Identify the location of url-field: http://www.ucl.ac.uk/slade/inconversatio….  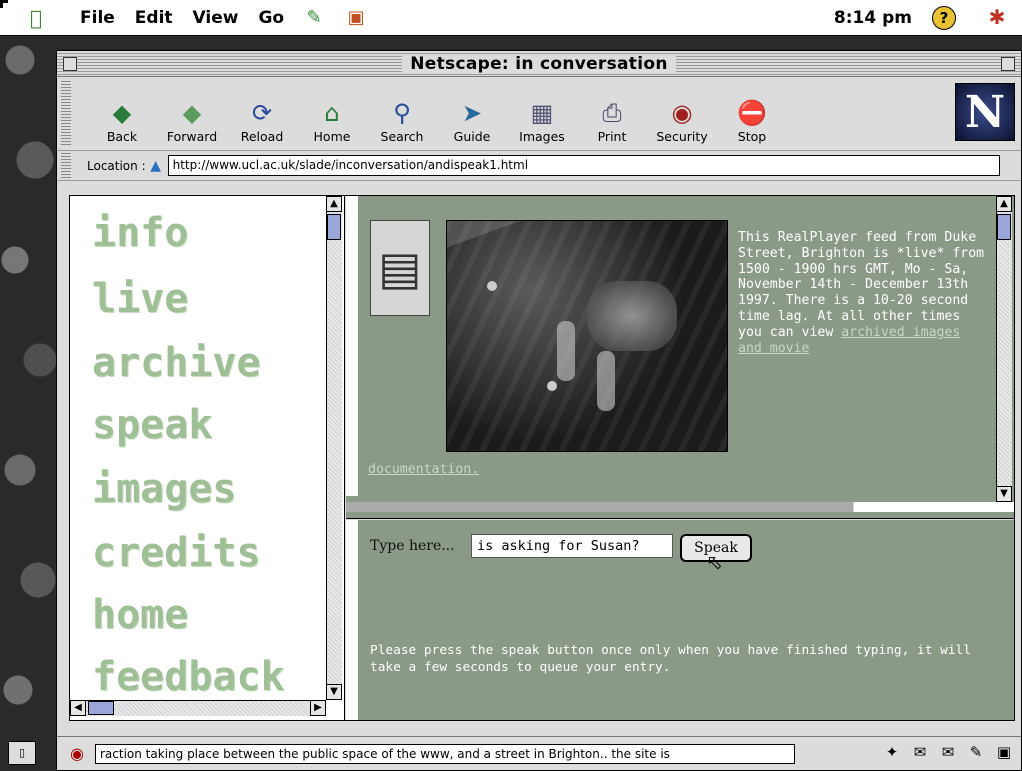
(583, 165).